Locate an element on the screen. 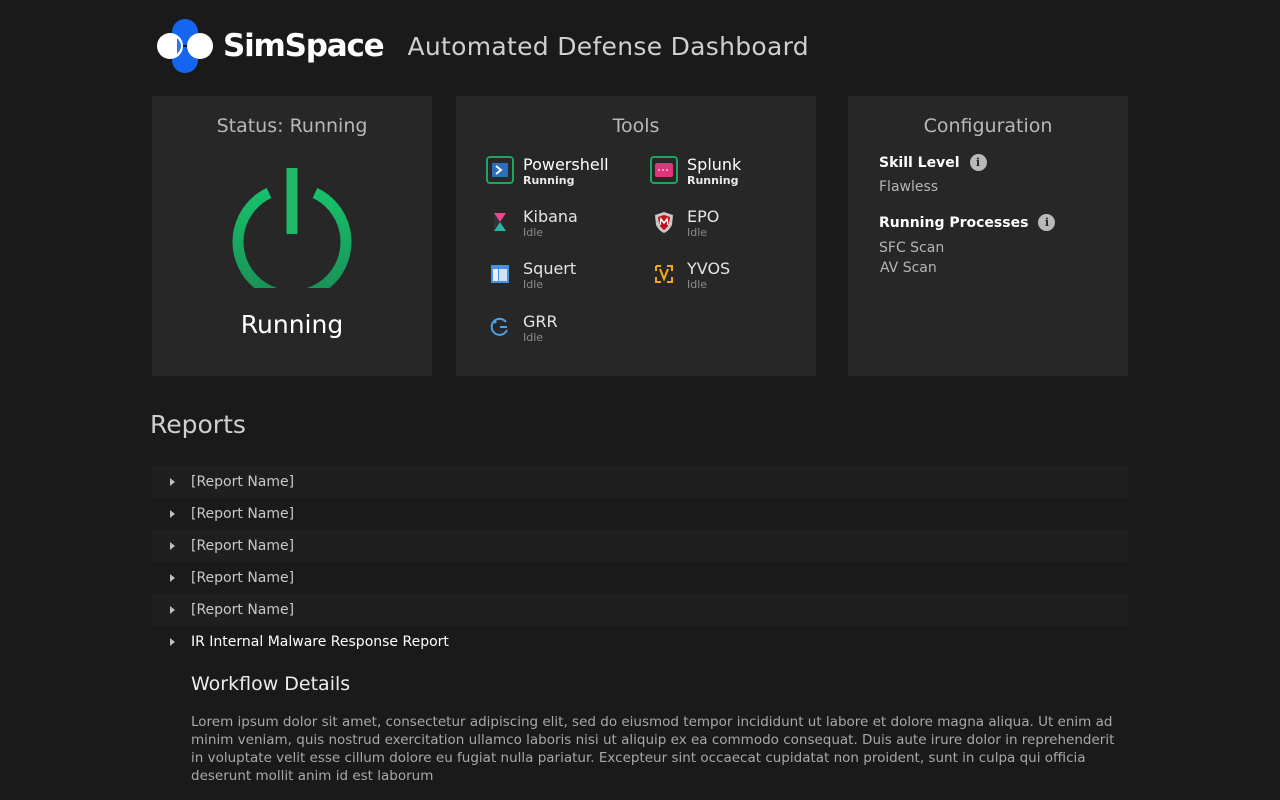 The width and height of the screenshot is (1280, 800). tool-kibana: Kibana Idle is located at coordinates (532, 223).